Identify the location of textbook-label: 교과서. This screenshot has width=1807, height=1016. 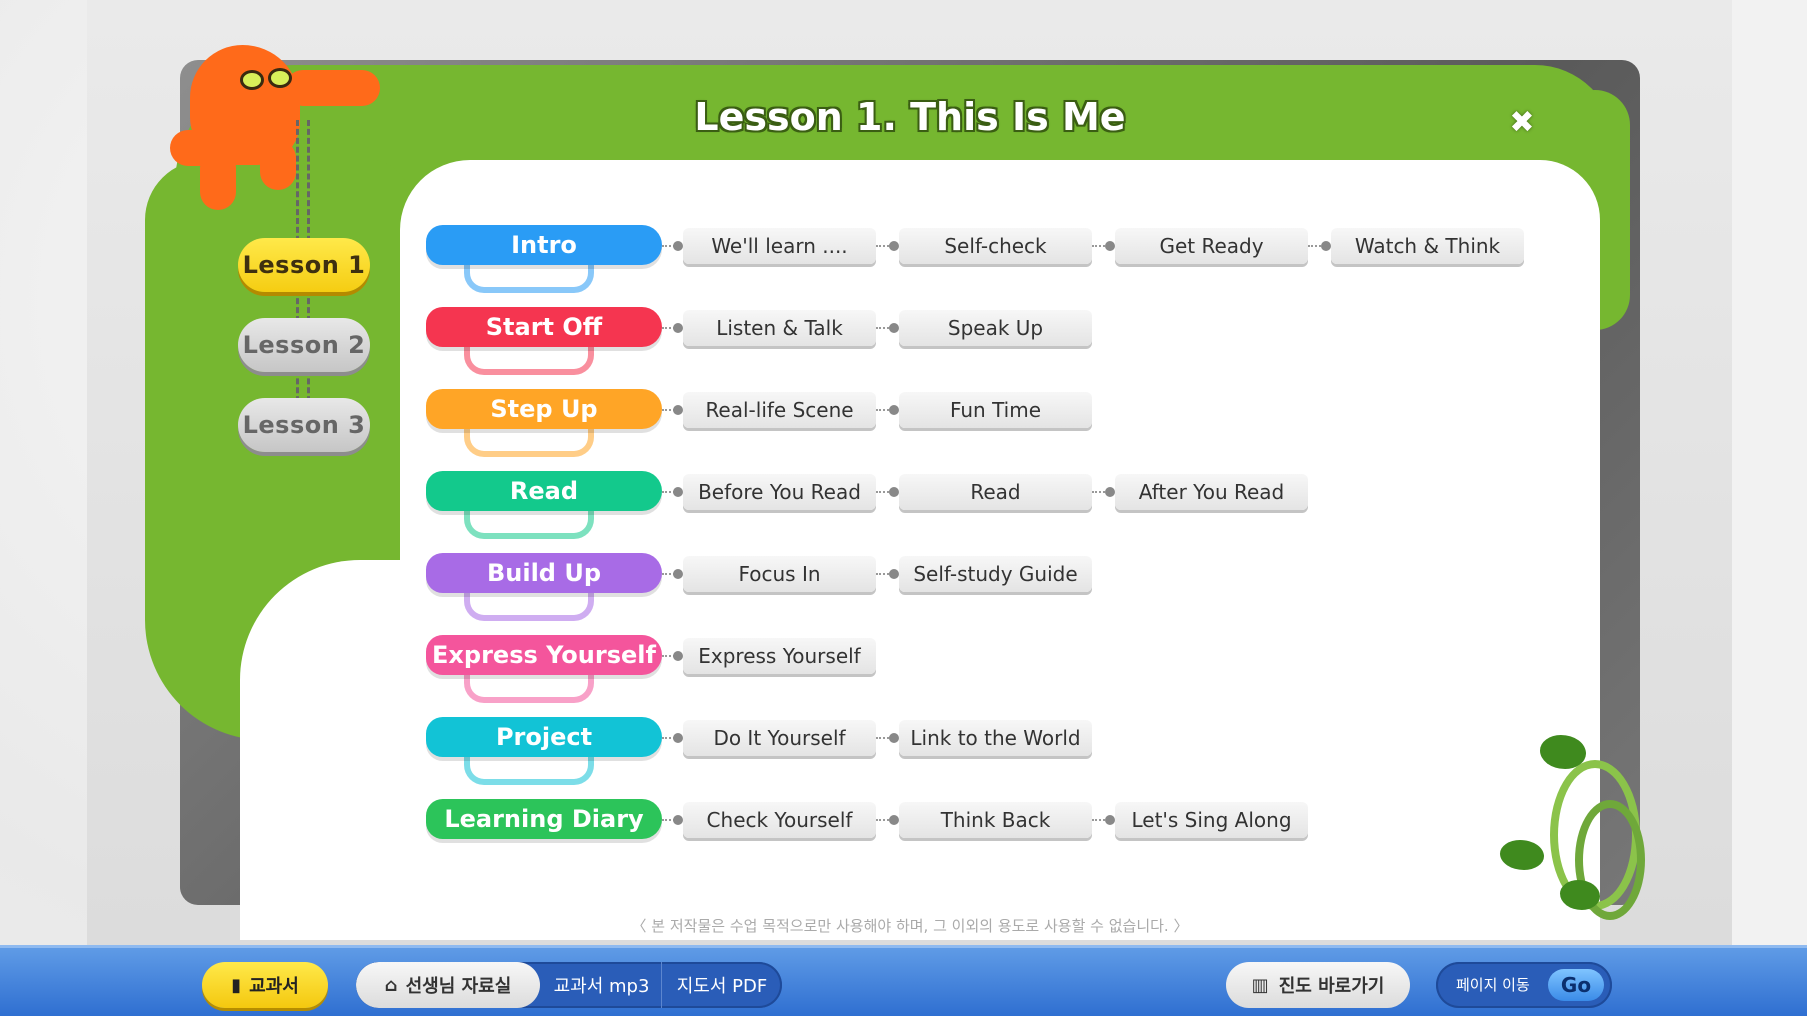
(274, 986).